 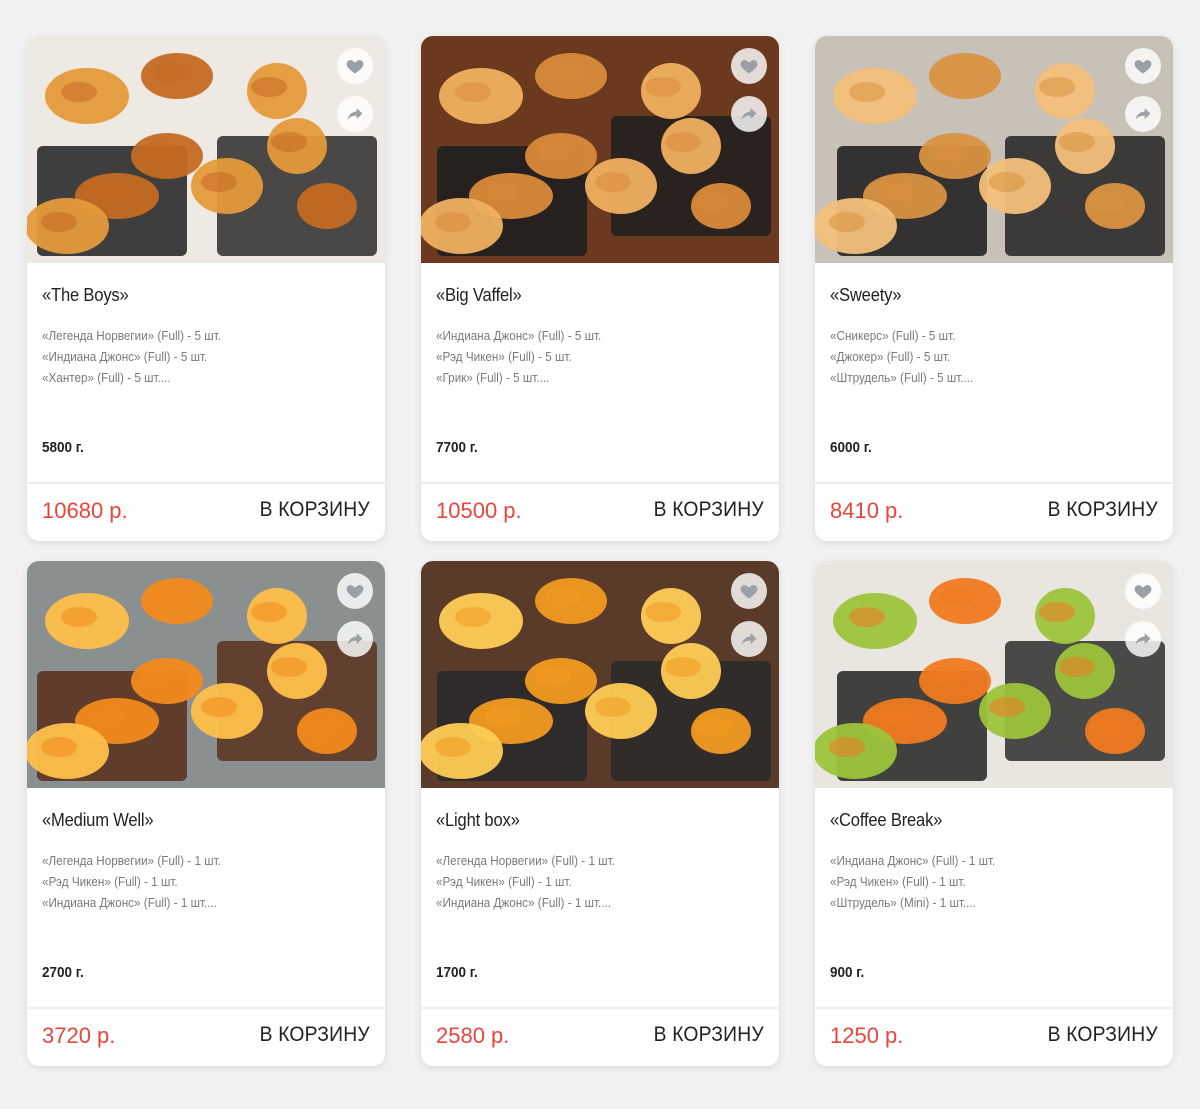 What do you see at coordinates (85, 510) in the screenshot?
I see `product-price: 10680 р.` at bounding box center [85, 510].